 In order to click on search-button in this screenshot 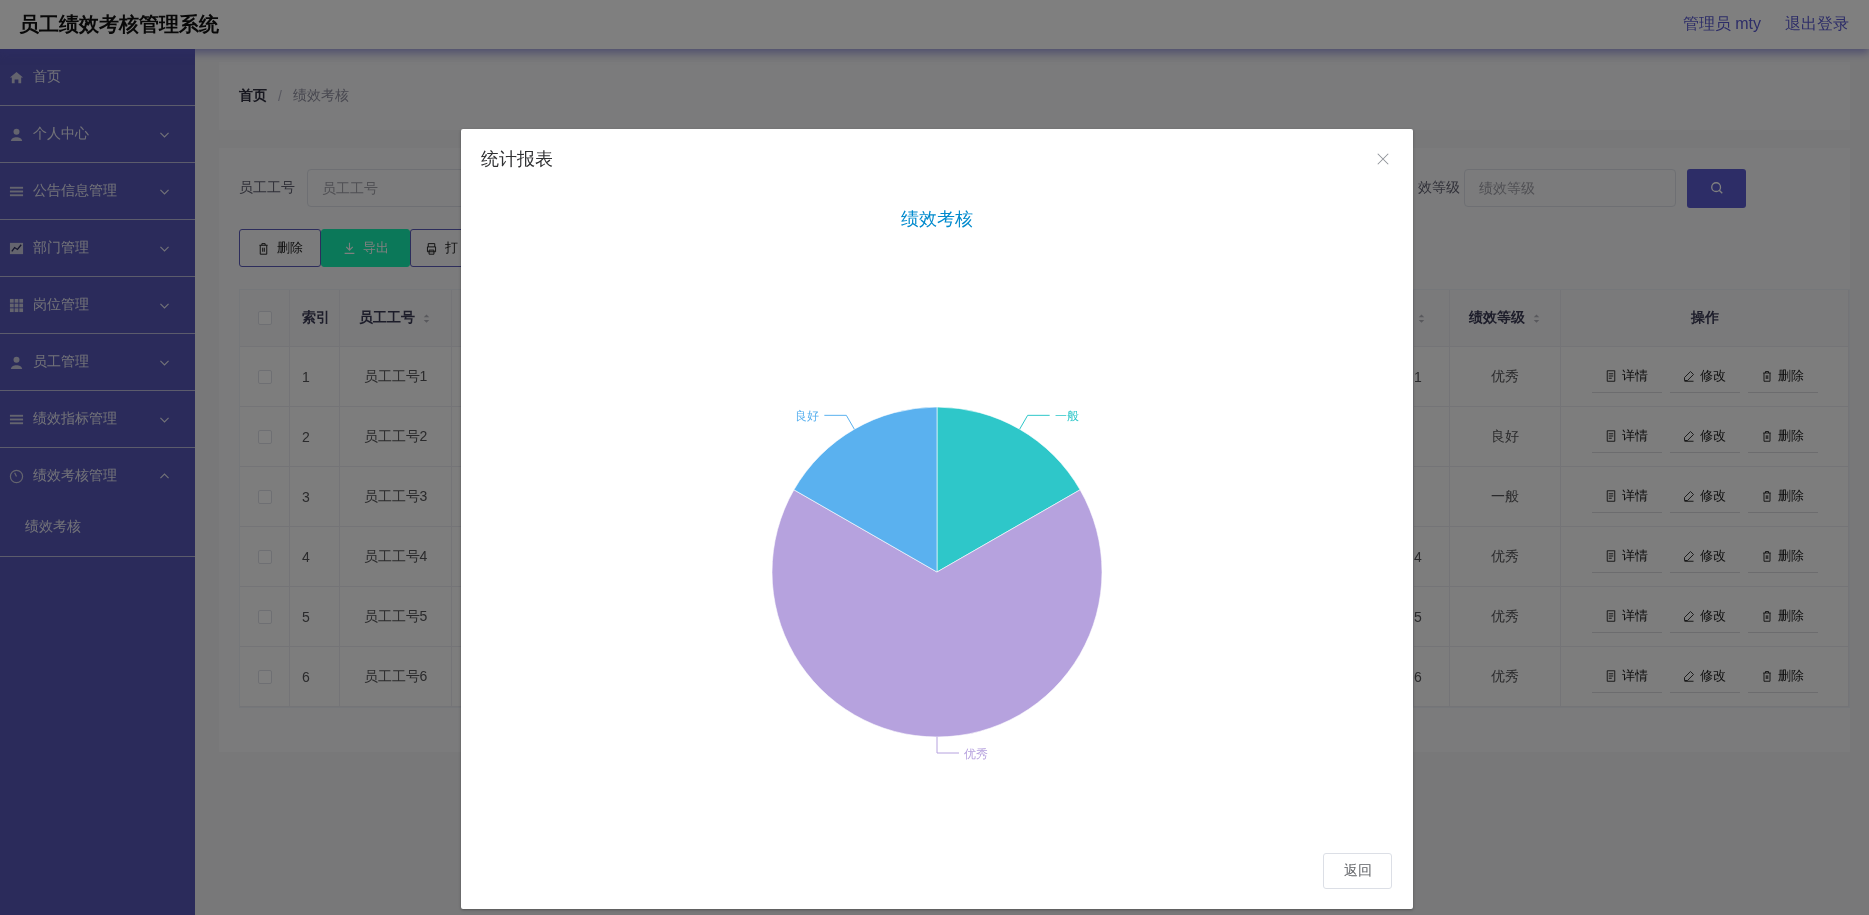, I will do `click(1716, 188)`.